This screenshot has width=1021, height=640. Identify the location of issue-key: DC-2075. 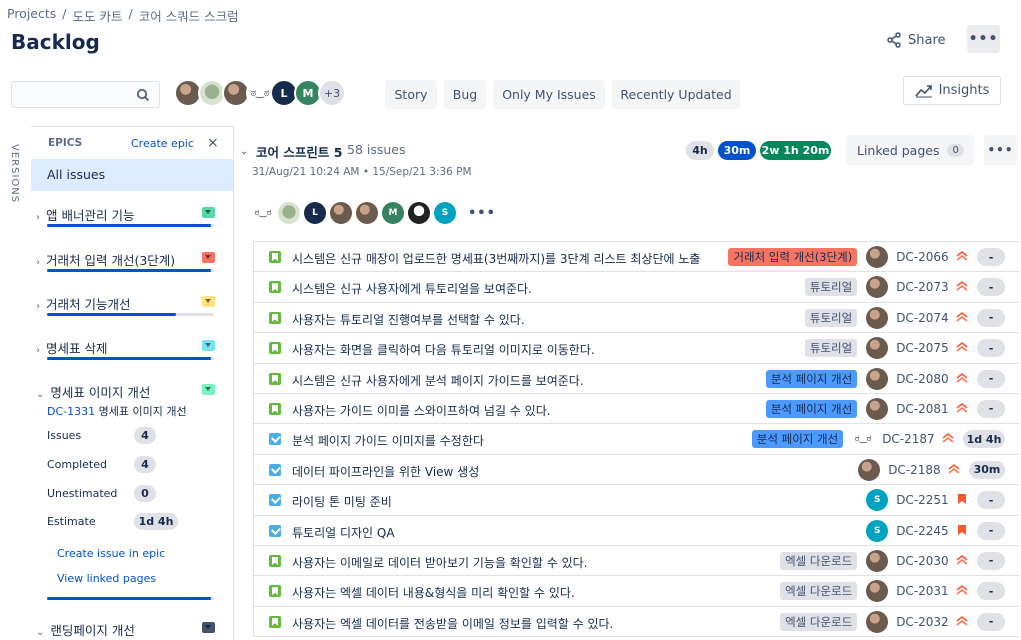
(922, 348).